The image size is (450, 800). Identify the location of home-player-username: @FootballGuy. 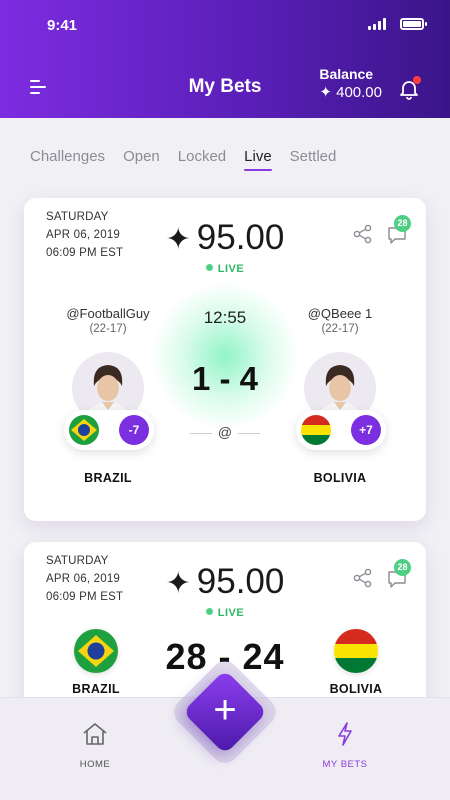
(108, 313).